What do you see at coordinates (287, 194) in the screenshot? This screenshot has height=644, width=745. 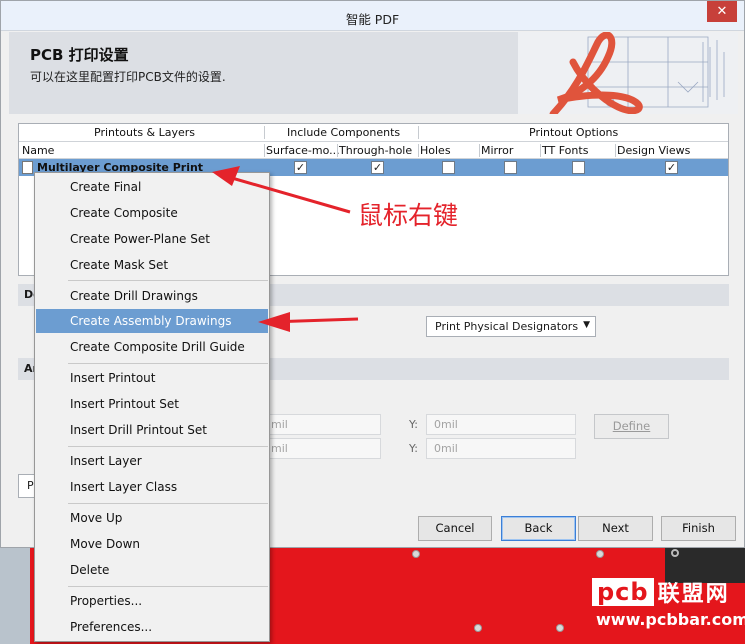 I see `arrow-to-row` at bounding box center [287, 194].